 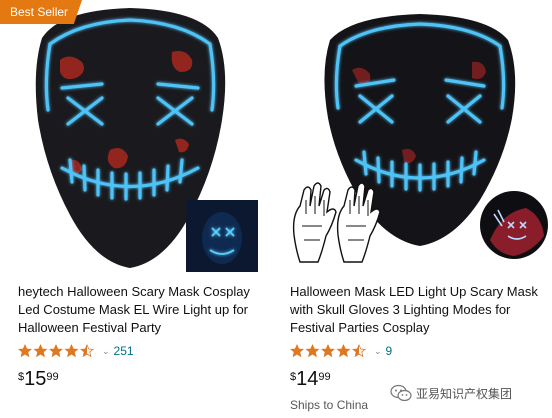 I want to click on best-seller-badge: Best Seller, so click(x=41, y=12).